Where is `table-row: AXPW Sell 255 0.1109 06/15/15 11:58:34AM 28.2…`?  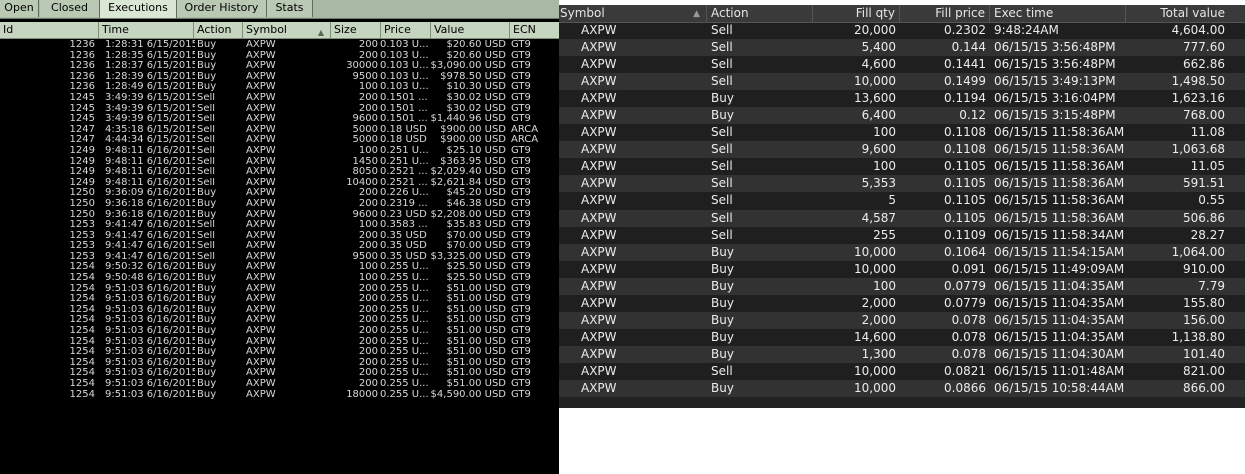
table-row: AXPW Sell 255 0.1109 06/15/15 11:58:34AM 28.2… is located at coordinates (902, 235).